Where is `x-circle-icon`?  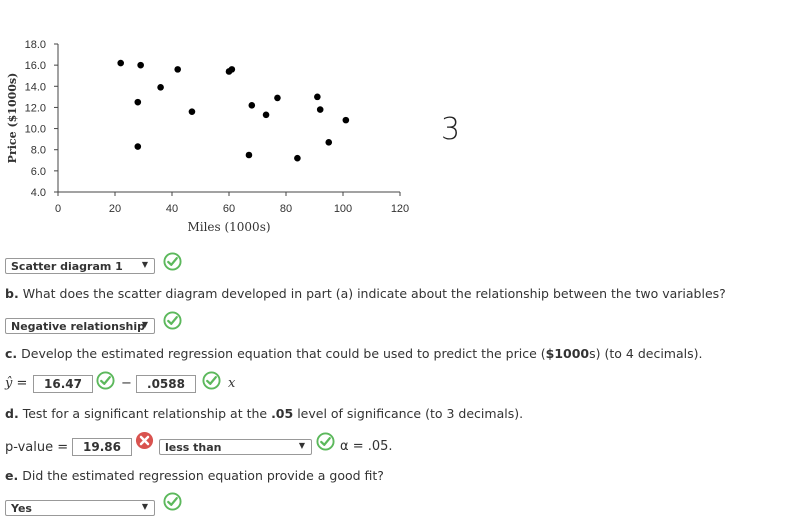
x-circle-icon is located at coordinates (144, 440).